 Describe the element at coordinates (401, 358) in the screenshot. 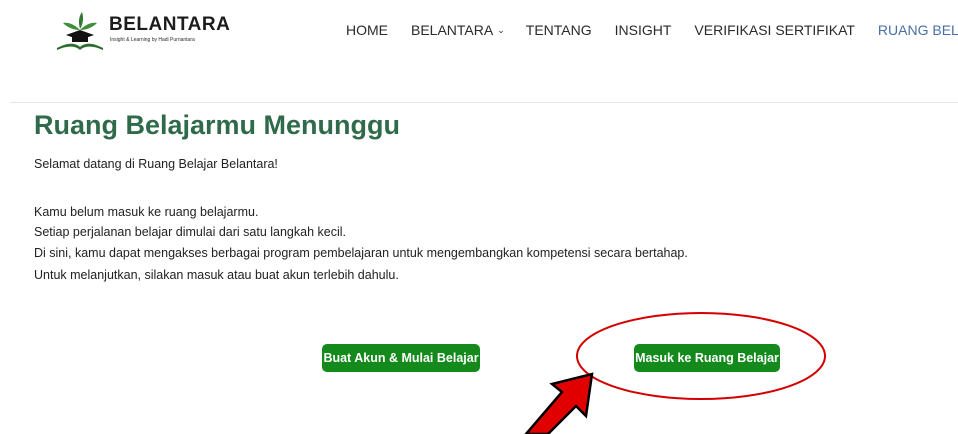

I see `register-button: Buat Akun & Mulai Belajar` at that location.